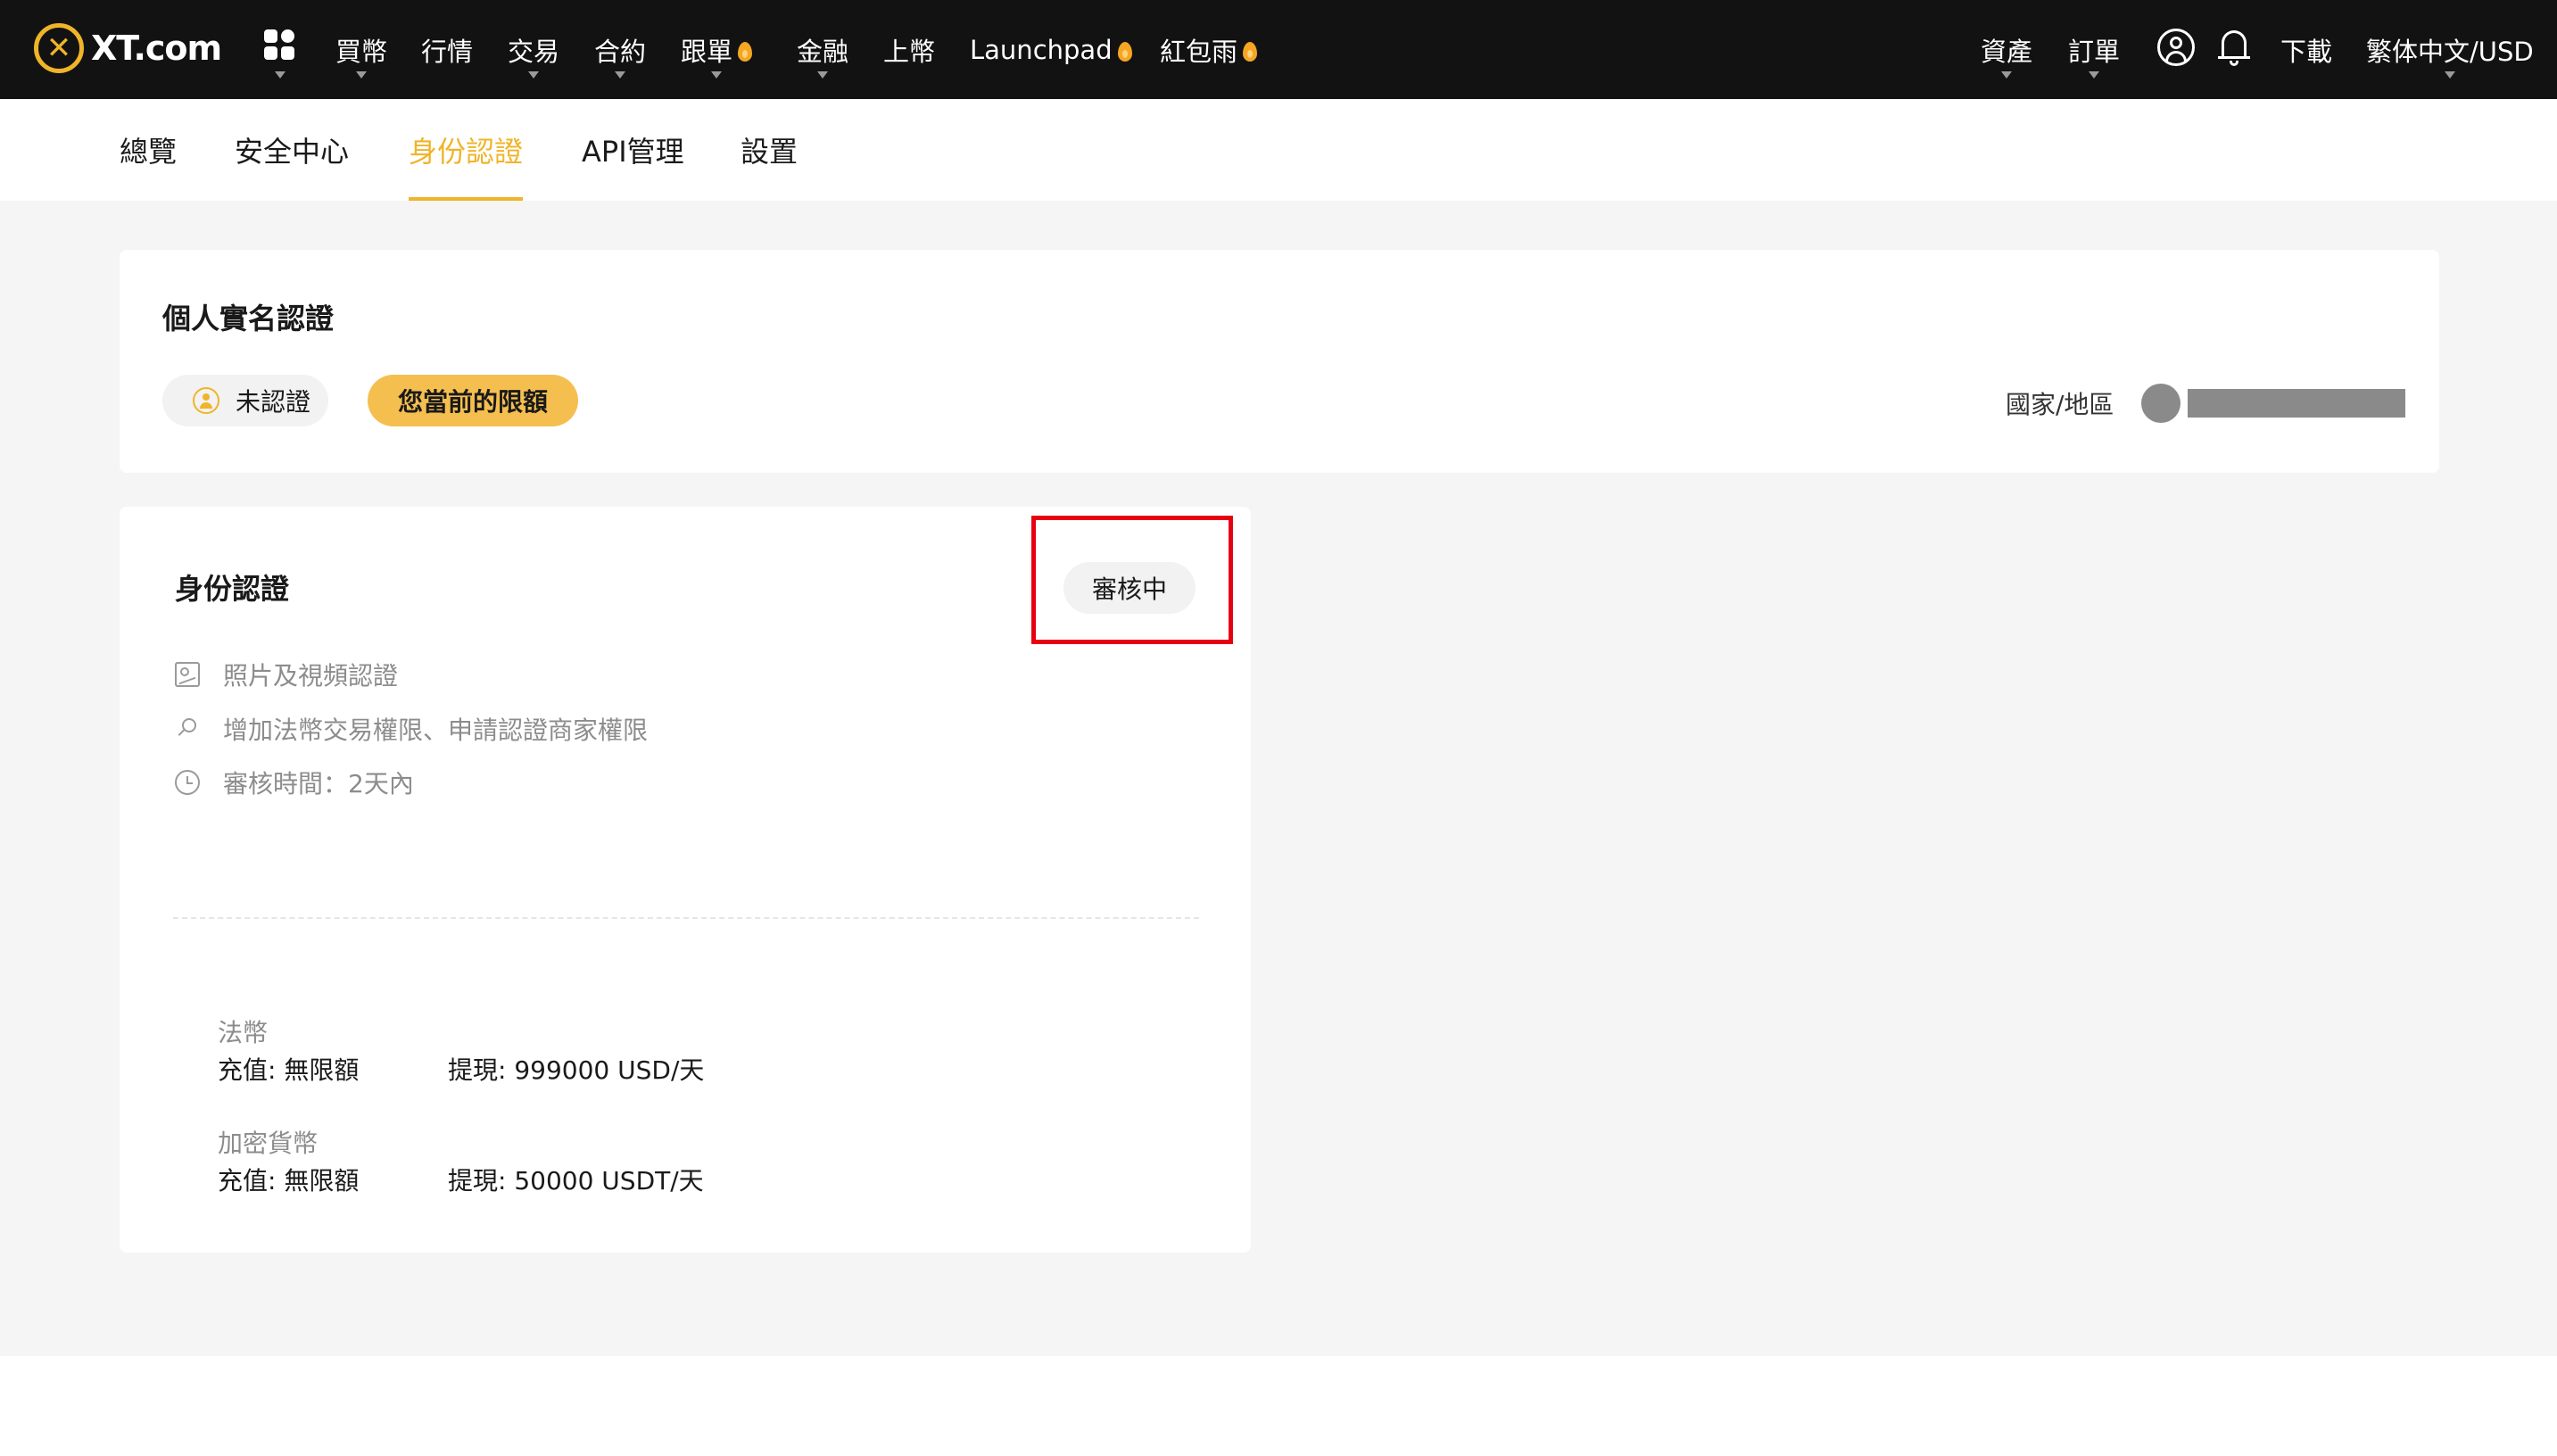 The height and width of the screenshot is (1456, 2557). What do you see at coordinates (1132, 580) in the screenshot?
I see `highlight-annotation-box` at bounding box center [1132, 580].